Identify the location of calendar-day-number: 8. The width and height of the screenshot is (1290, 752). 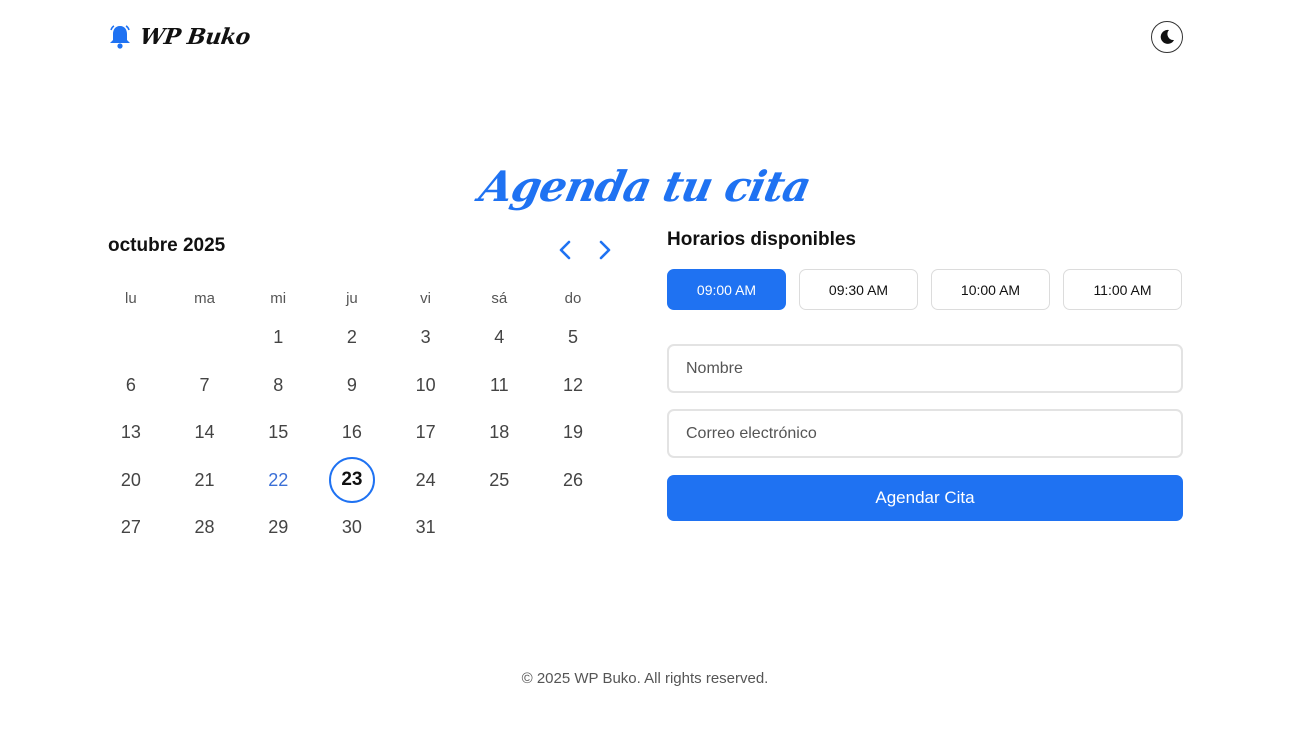
(278, 384).